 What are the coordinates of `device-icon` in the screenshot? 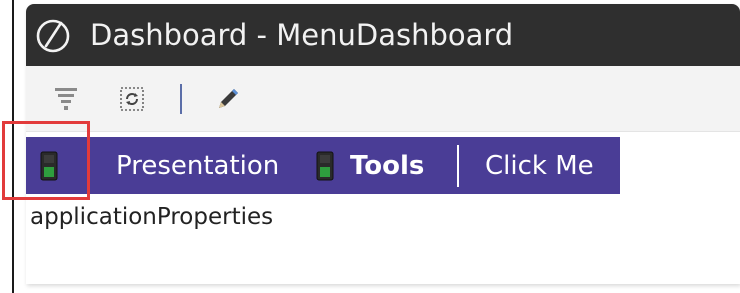 It's located at (325, 165).